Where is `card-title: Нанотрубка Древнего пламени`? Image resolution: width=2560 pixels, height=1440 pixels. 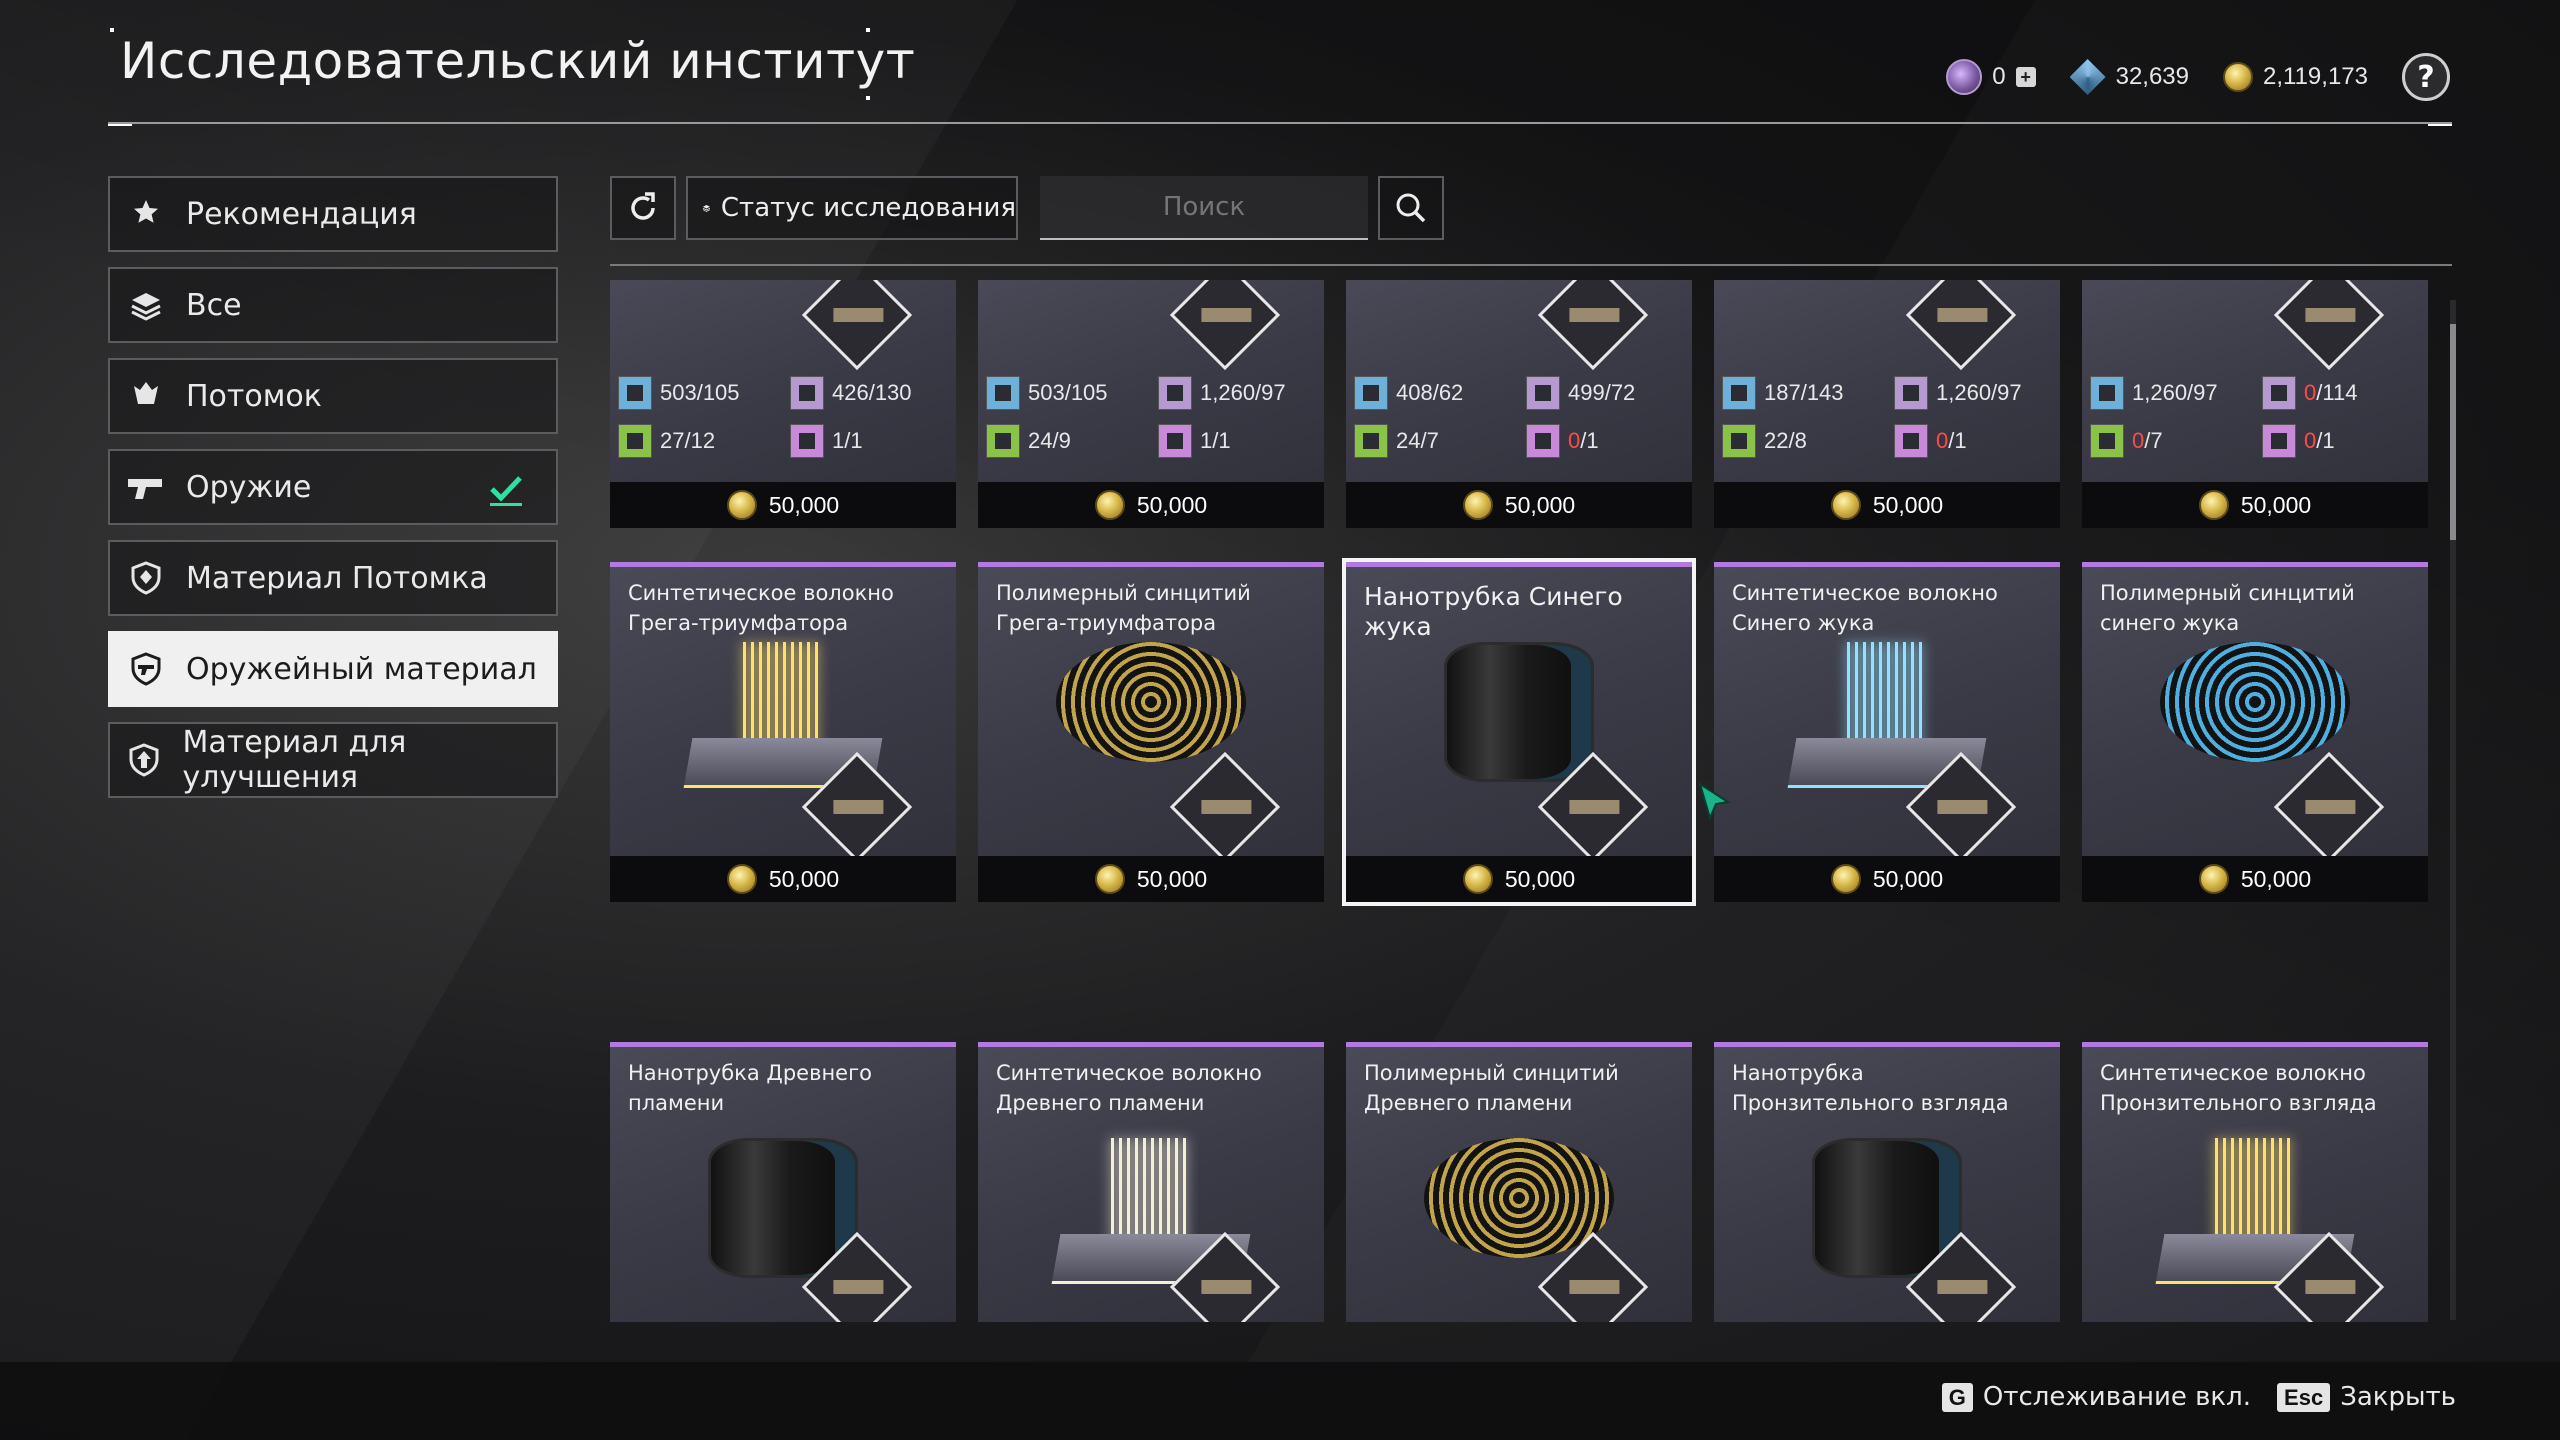
card-title: Нанотрубка Древнего пламени is located at coordinates (750, 1088).